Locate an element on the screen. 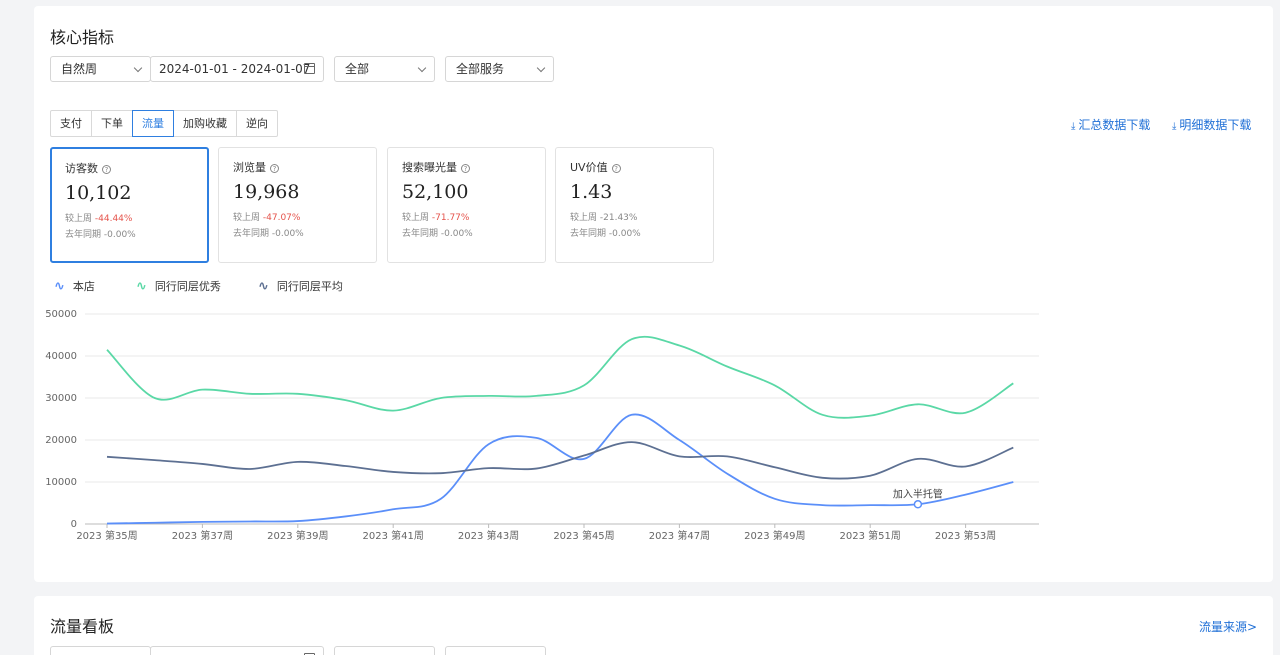 This screenshot has height=655, width=1280. y-tick-label: 40000 is located at coordinates (61, 356).